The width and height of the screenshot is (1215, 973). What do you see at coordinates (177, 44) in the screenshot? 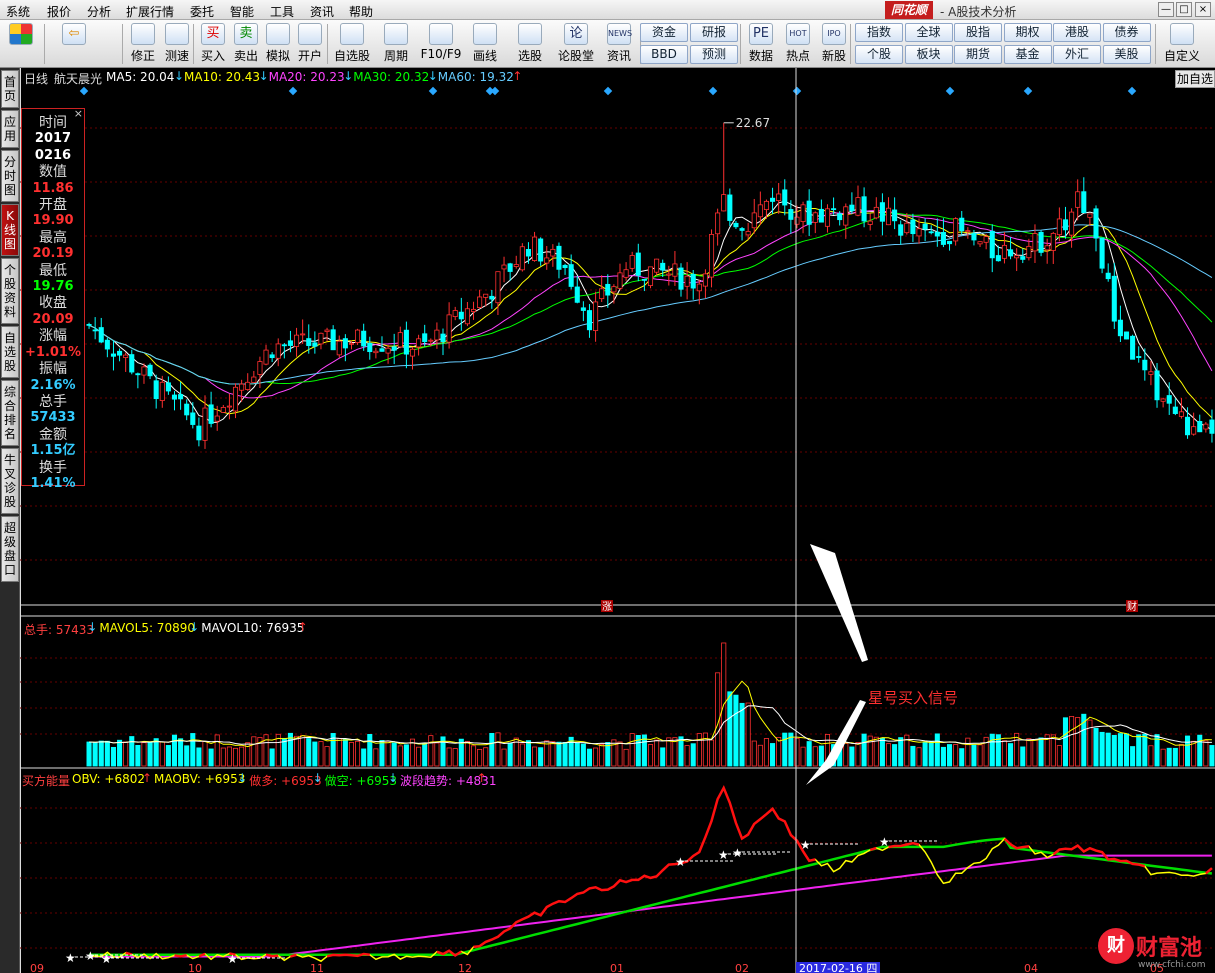
I see `toolbar-button-clock: 测速` at bounding box center [177, 44].